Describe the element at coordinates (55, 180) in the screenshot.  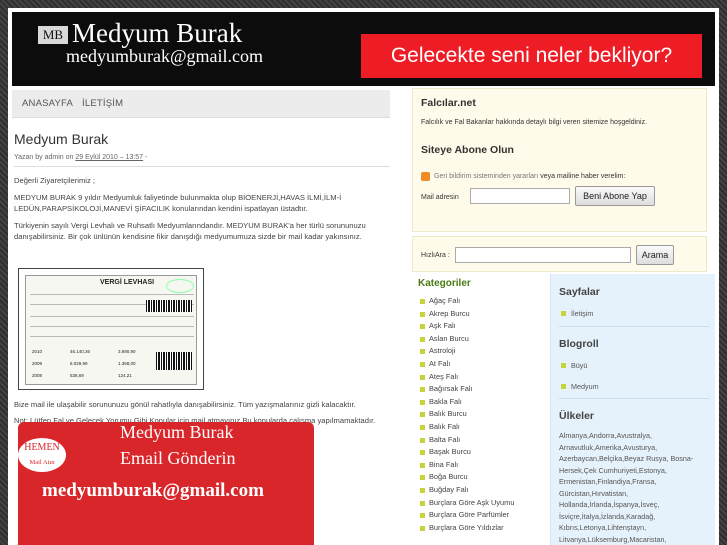
I see `post-paragraph-1: Değerli Ziyaretçilerimiz ;` at that location.